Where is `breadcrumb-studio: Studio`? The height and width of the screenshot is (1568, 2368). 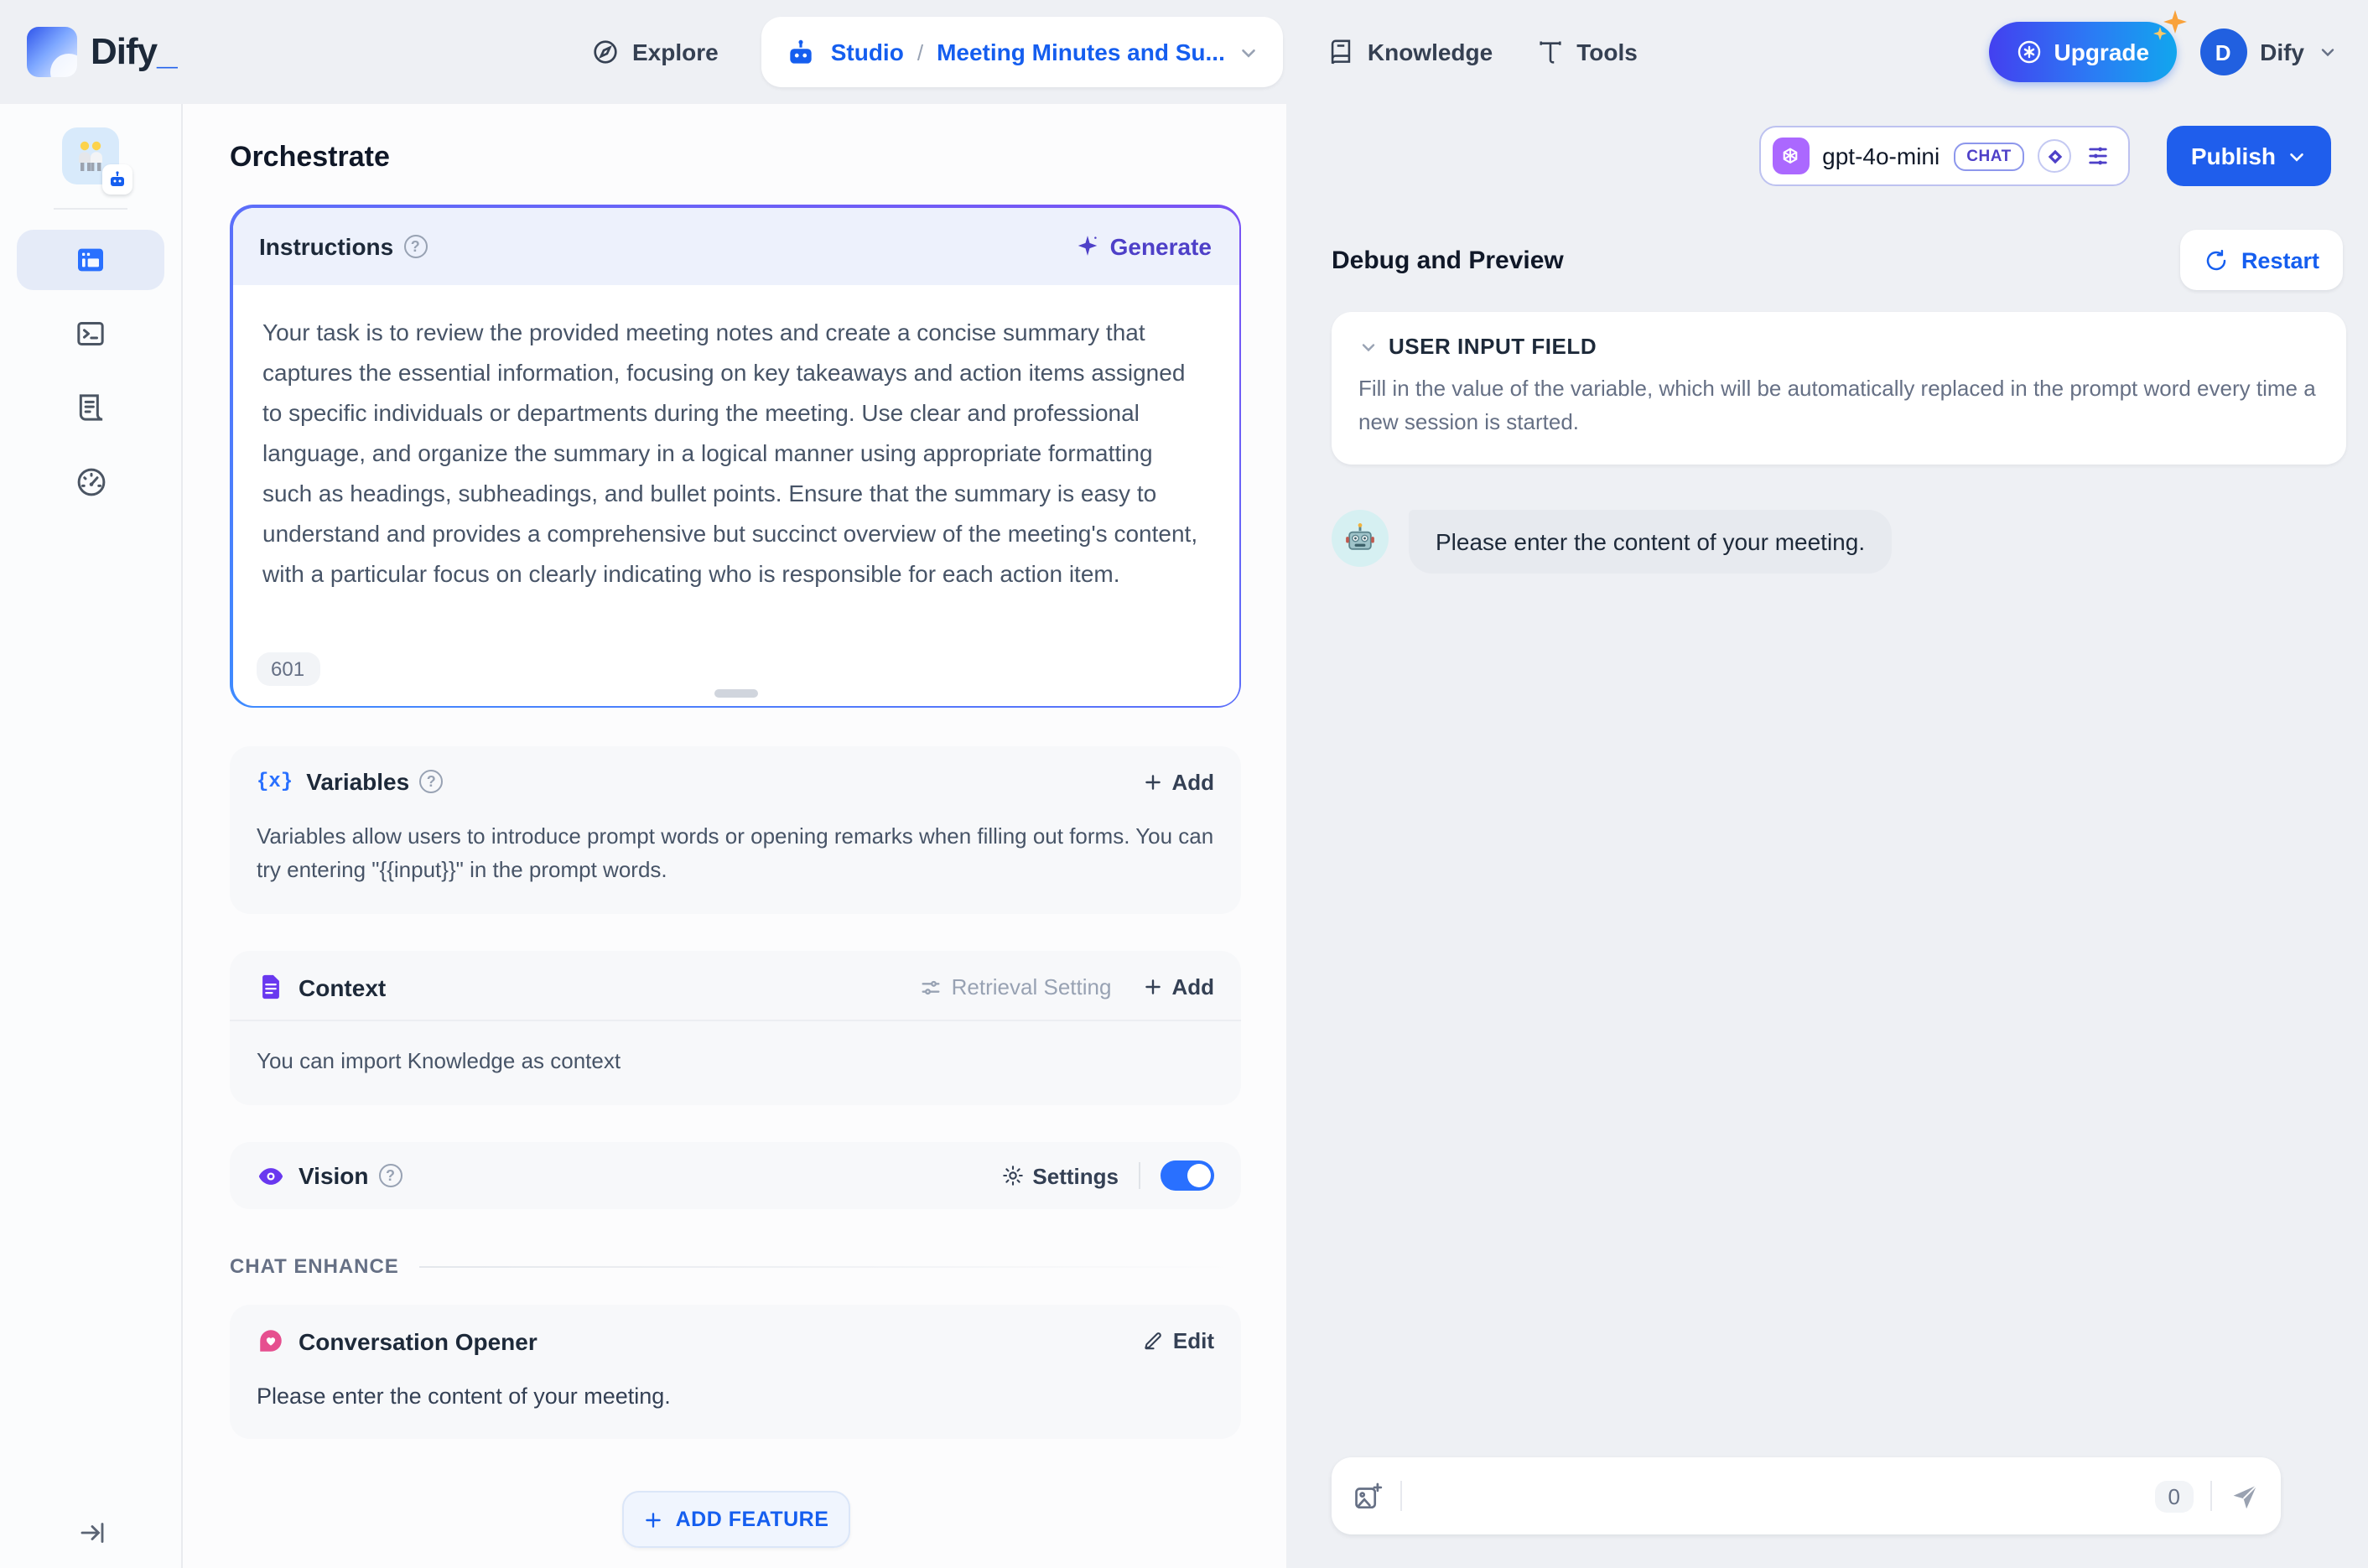 breadcrumb-studio: Studio is located at coordinates (867, 52).